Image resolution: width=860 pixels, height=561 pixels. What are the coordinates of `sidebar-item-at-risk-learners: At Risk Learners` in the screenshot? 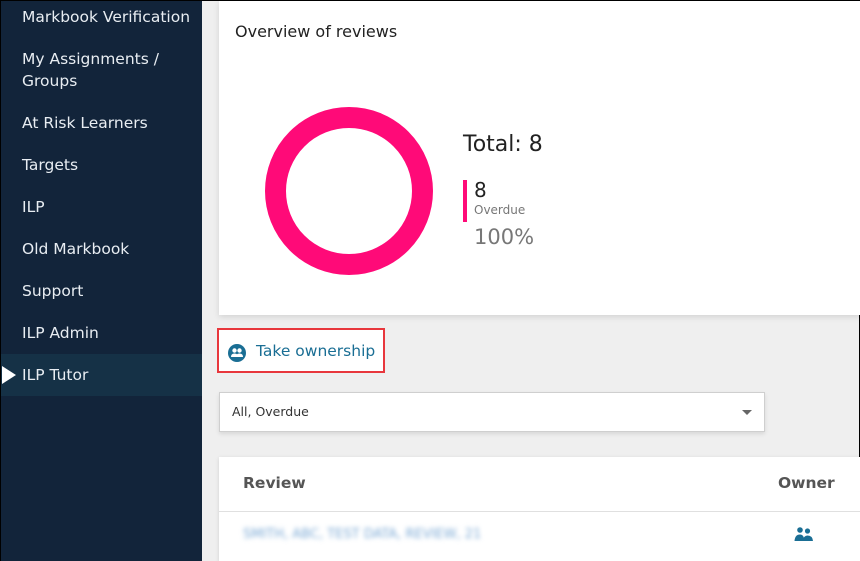 It's located at (101, 123).